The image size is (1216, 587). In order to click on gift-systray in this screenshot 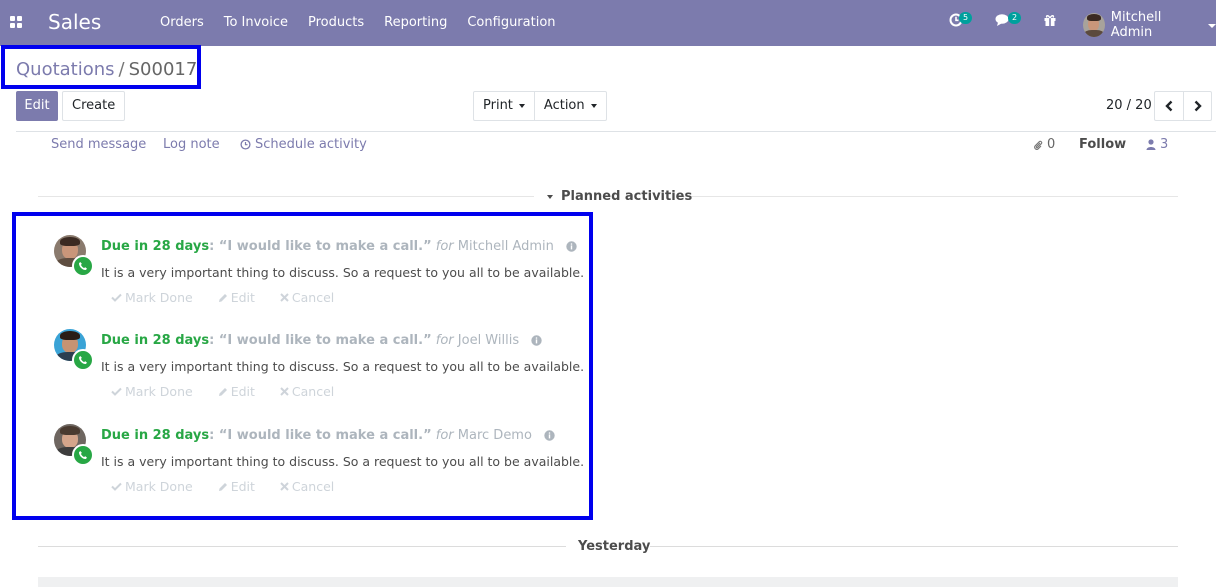, I will do `click(1050, 22)`.